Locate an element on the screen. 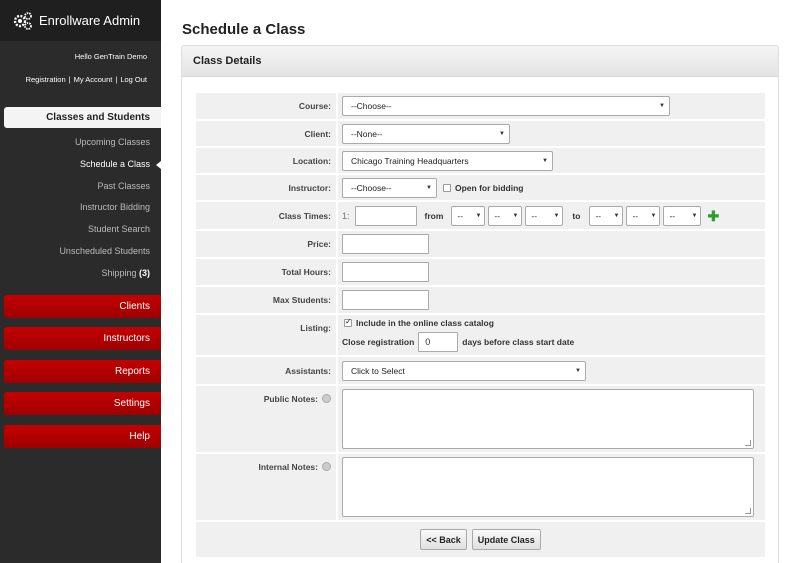  brand-header: Enrollware Admin is located at coordinates (80, 20).